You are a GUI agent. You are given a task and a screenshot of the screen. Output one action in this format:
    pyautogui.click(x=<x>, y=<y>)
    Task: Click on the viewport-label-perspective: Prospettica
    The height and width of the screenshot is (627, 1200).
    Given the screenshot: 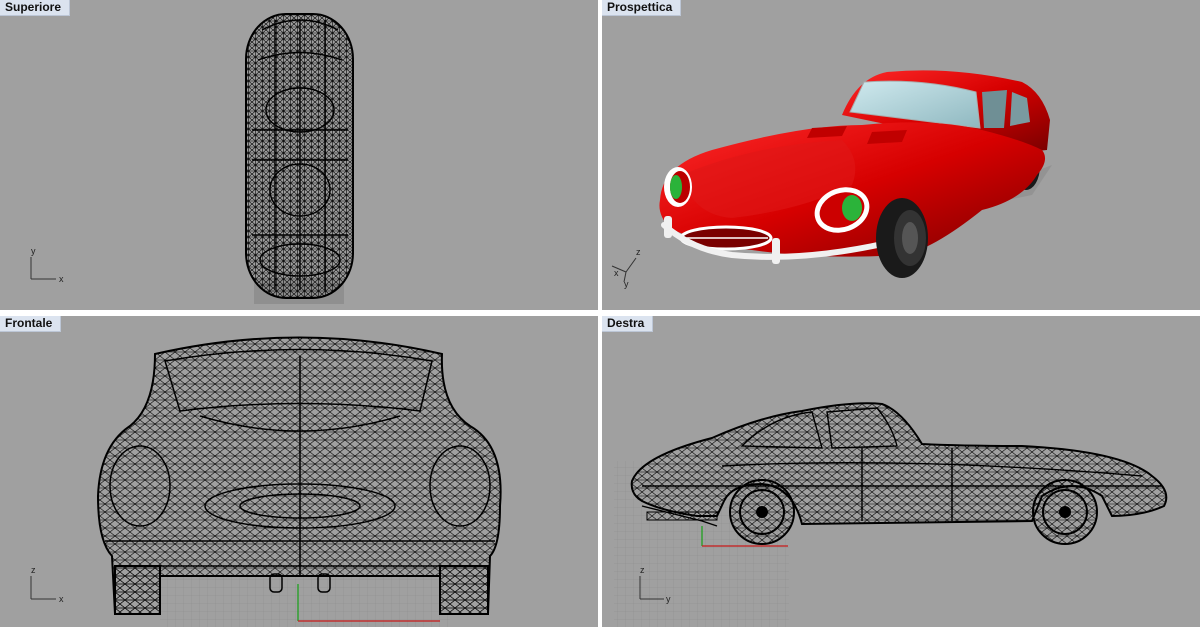 What is the action you would take?
    pyautogui.click(x=642, y=8)
    